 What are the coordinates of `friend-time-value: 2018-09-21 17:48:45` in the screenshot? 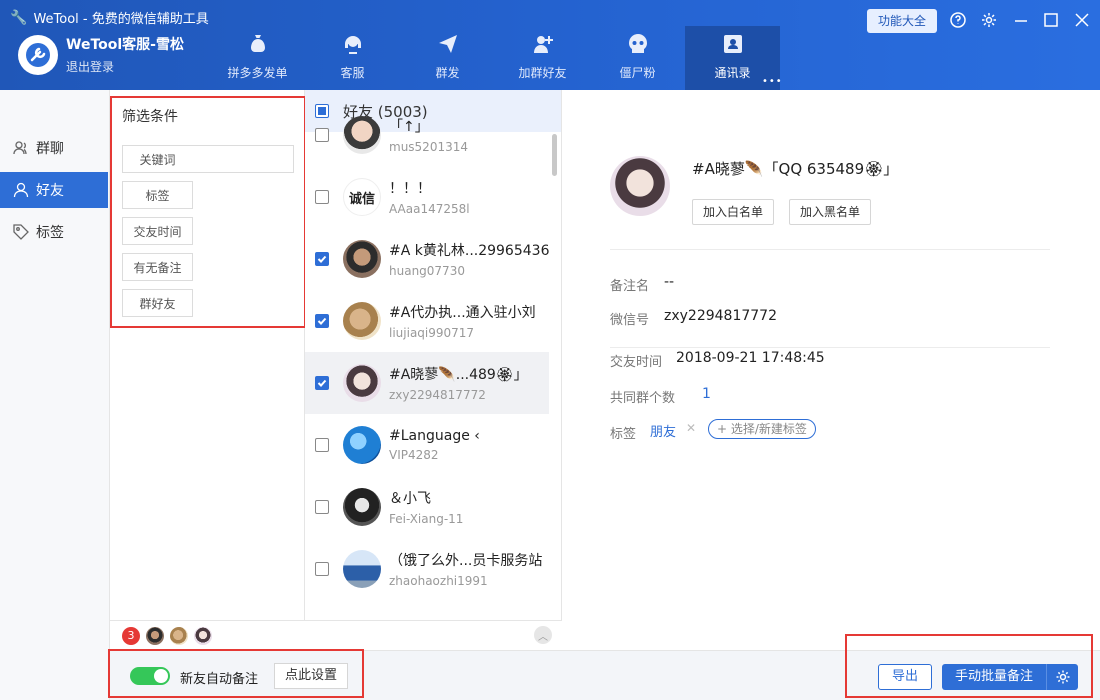 It's located at (750, 358).